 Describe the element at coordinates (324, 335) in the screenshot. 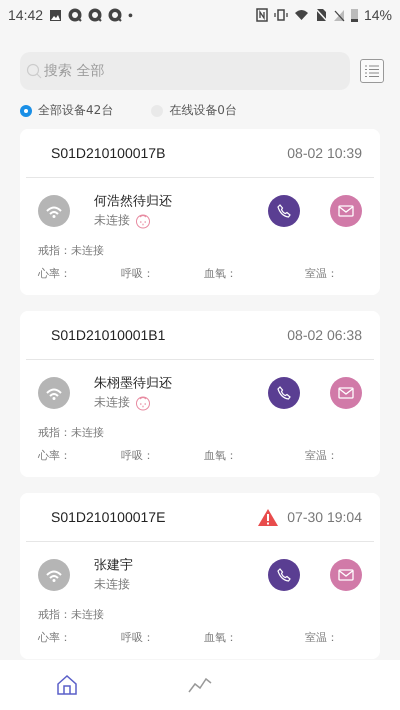

I see `device-time: 08-02 06:38` at that location.